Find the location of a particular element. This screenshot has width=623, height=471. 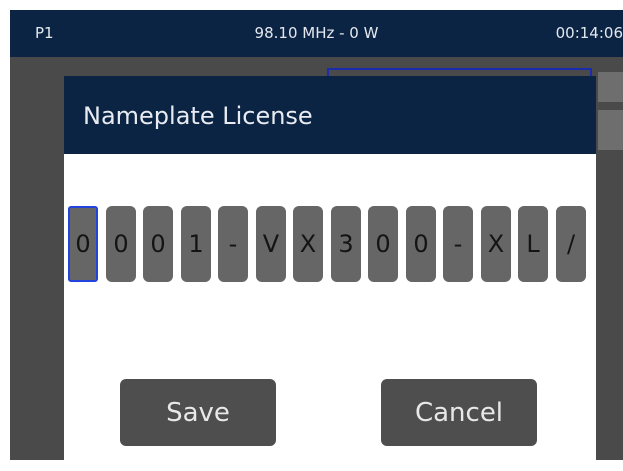

status-bar: P1 98.10 MHz - 0 W 00:14:06 is located at coordinates (316, 33).